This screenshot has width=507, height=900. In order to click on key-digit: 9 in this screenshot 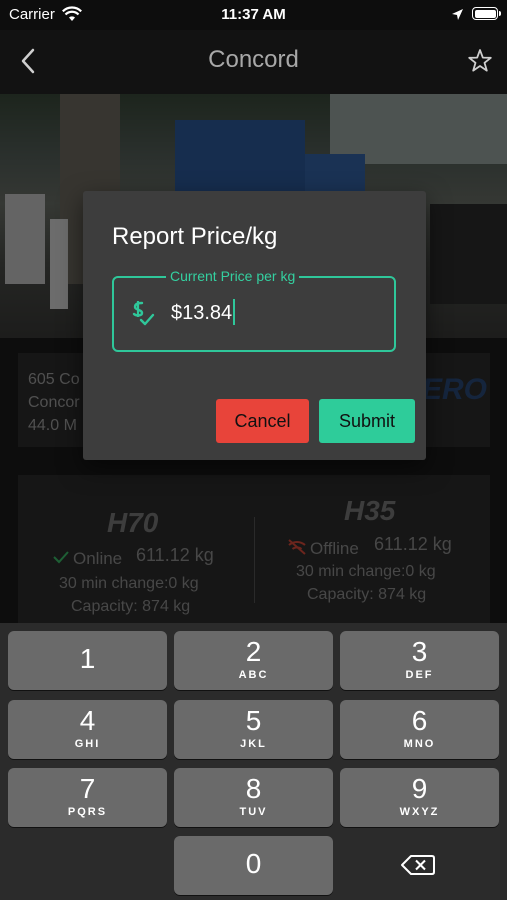, I will do `click(419, 788)`.